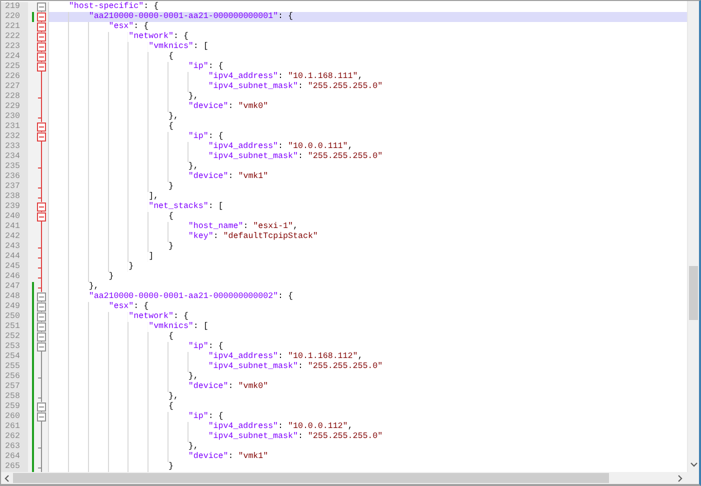 The image size is (701, 486). What do you see at coordinates (12, 427) in the screenshot?
I see `line-number: 261` at bounding box center [12, 427].